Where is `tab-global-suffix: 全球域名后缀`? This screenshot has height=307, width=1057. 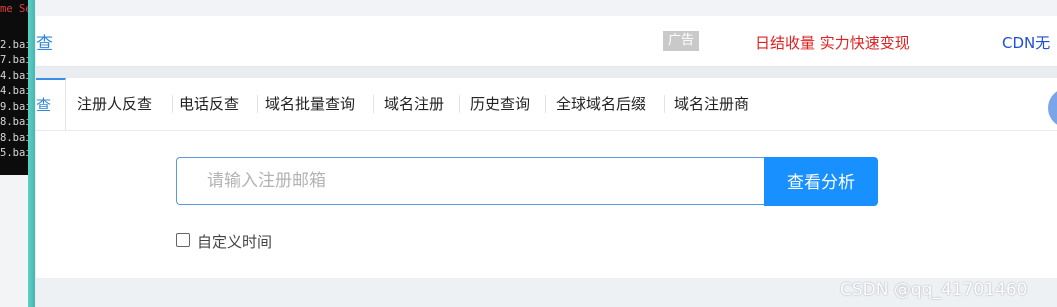 tab-global-suffix: 全球域名后缀 is located at coordinates (601, 104).